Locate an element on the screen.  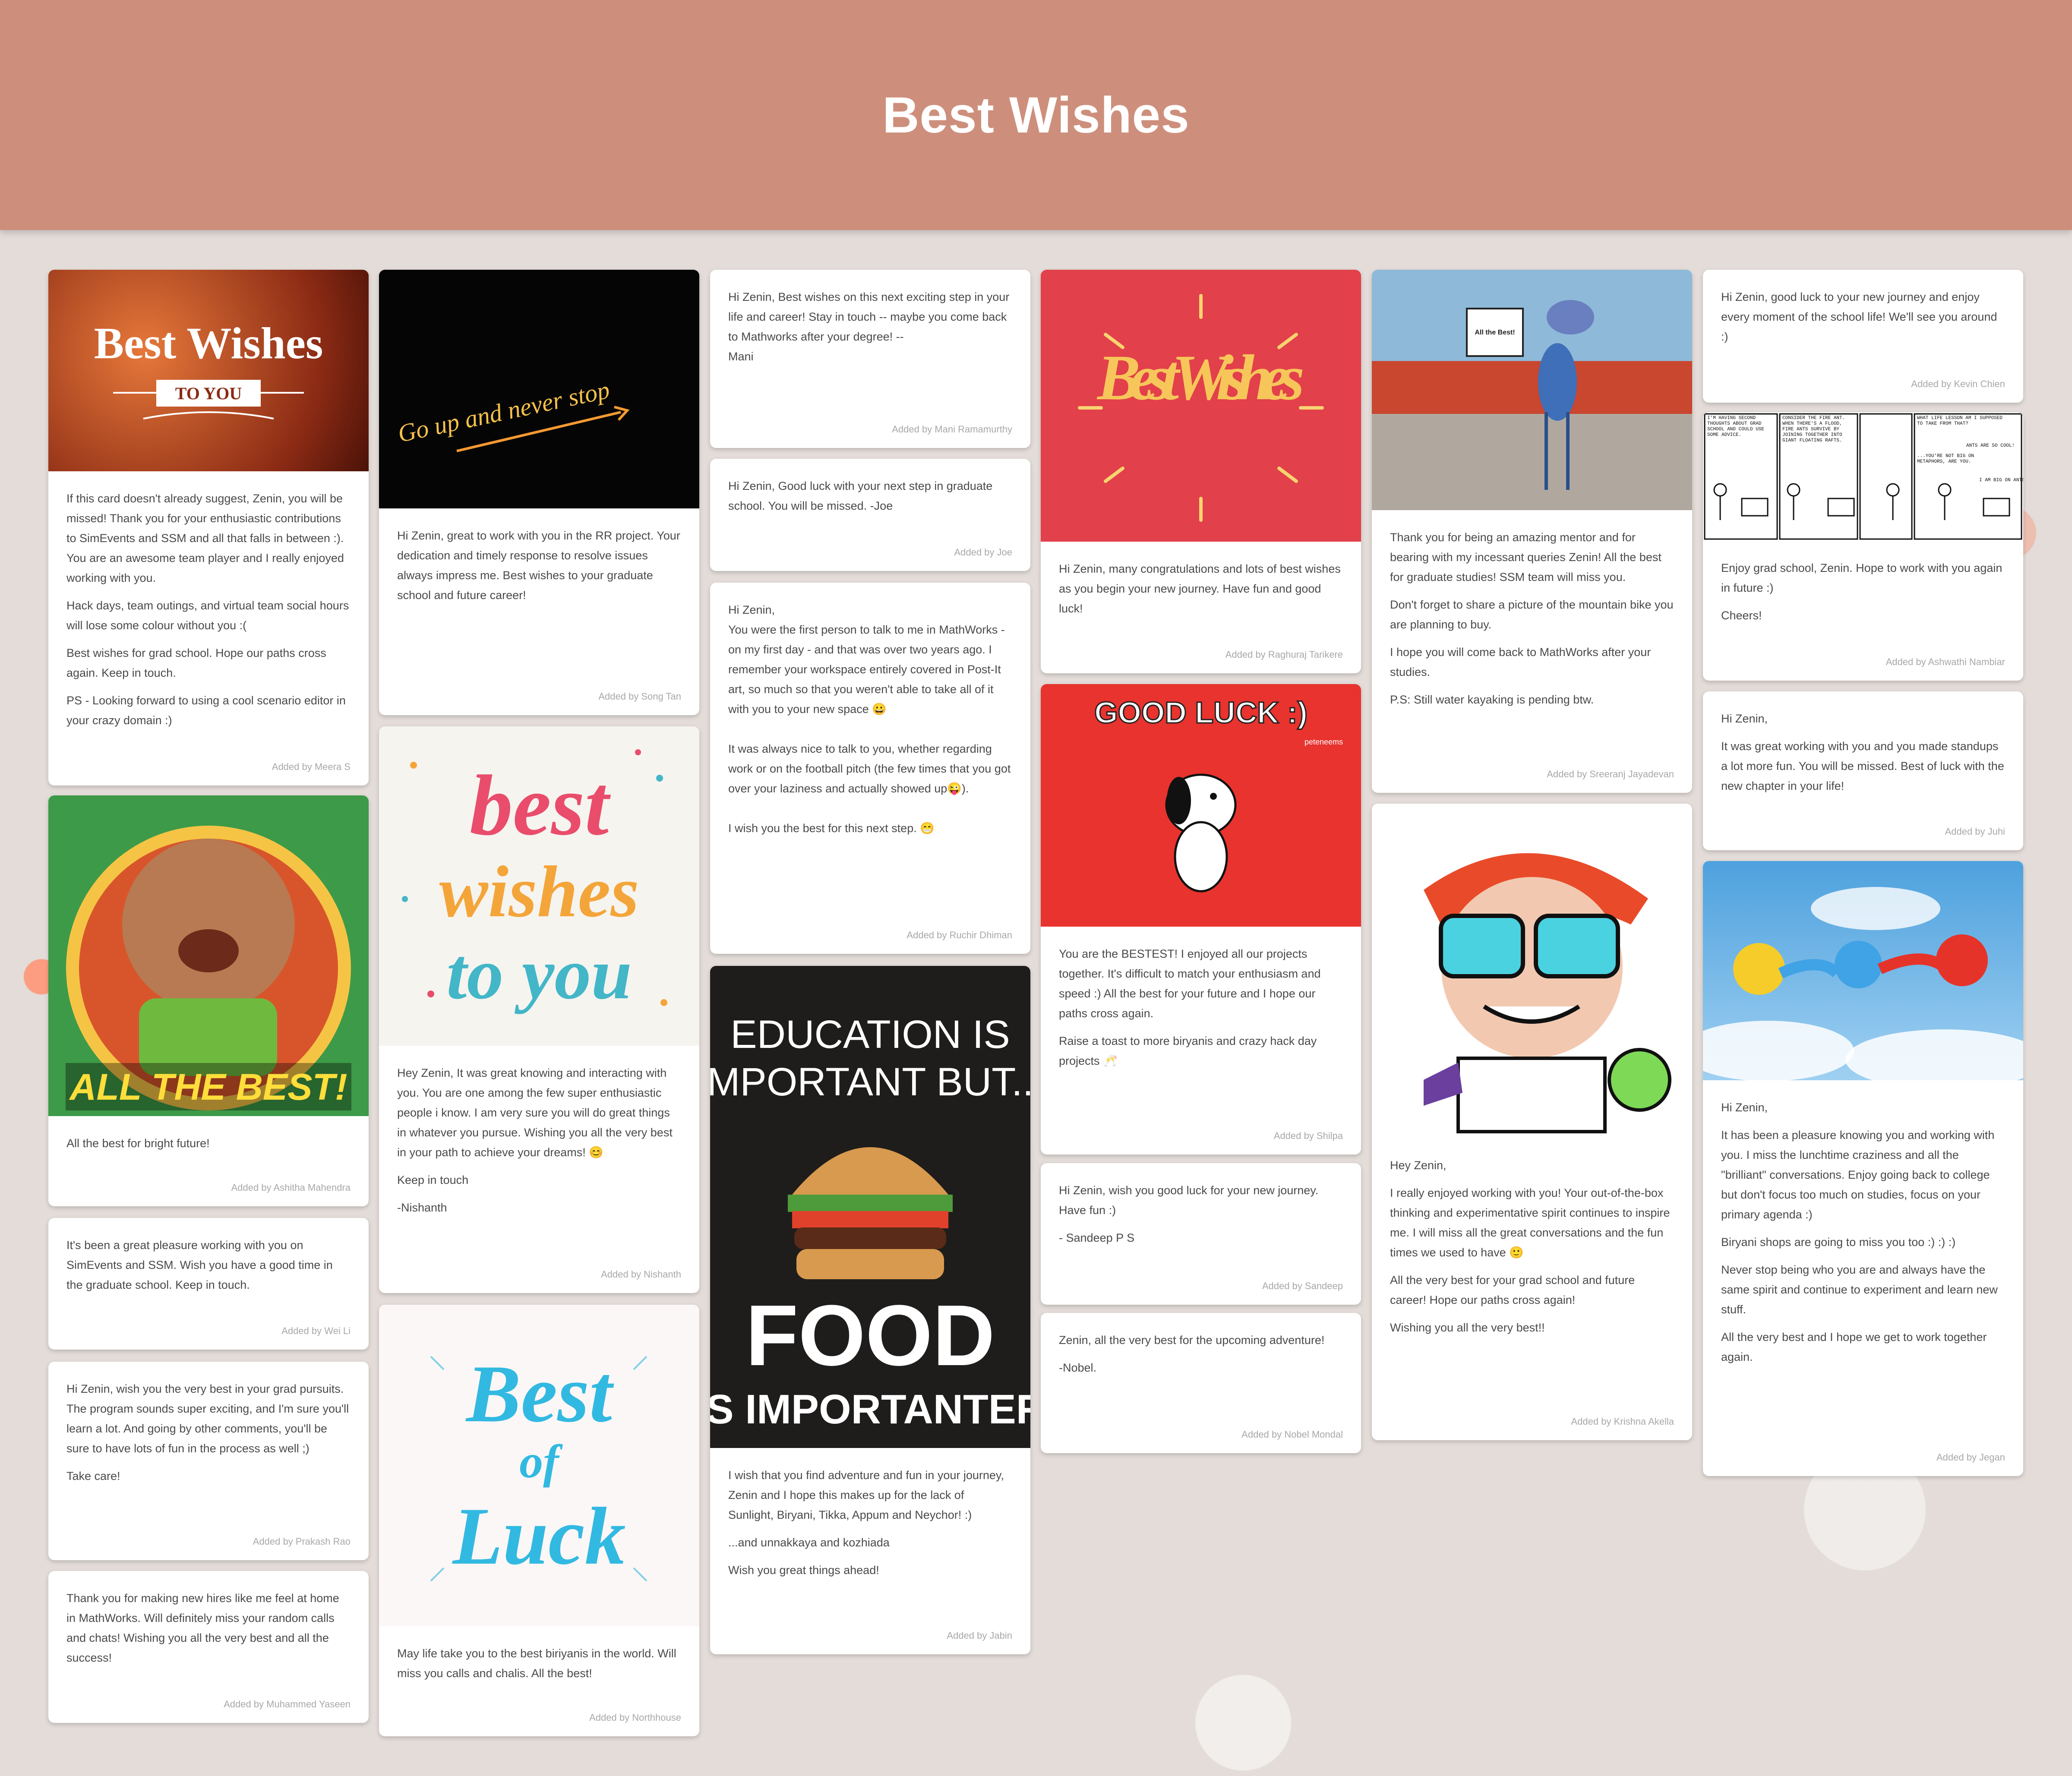
board-header: Best Wishes is located at coordinates (1036, 115).